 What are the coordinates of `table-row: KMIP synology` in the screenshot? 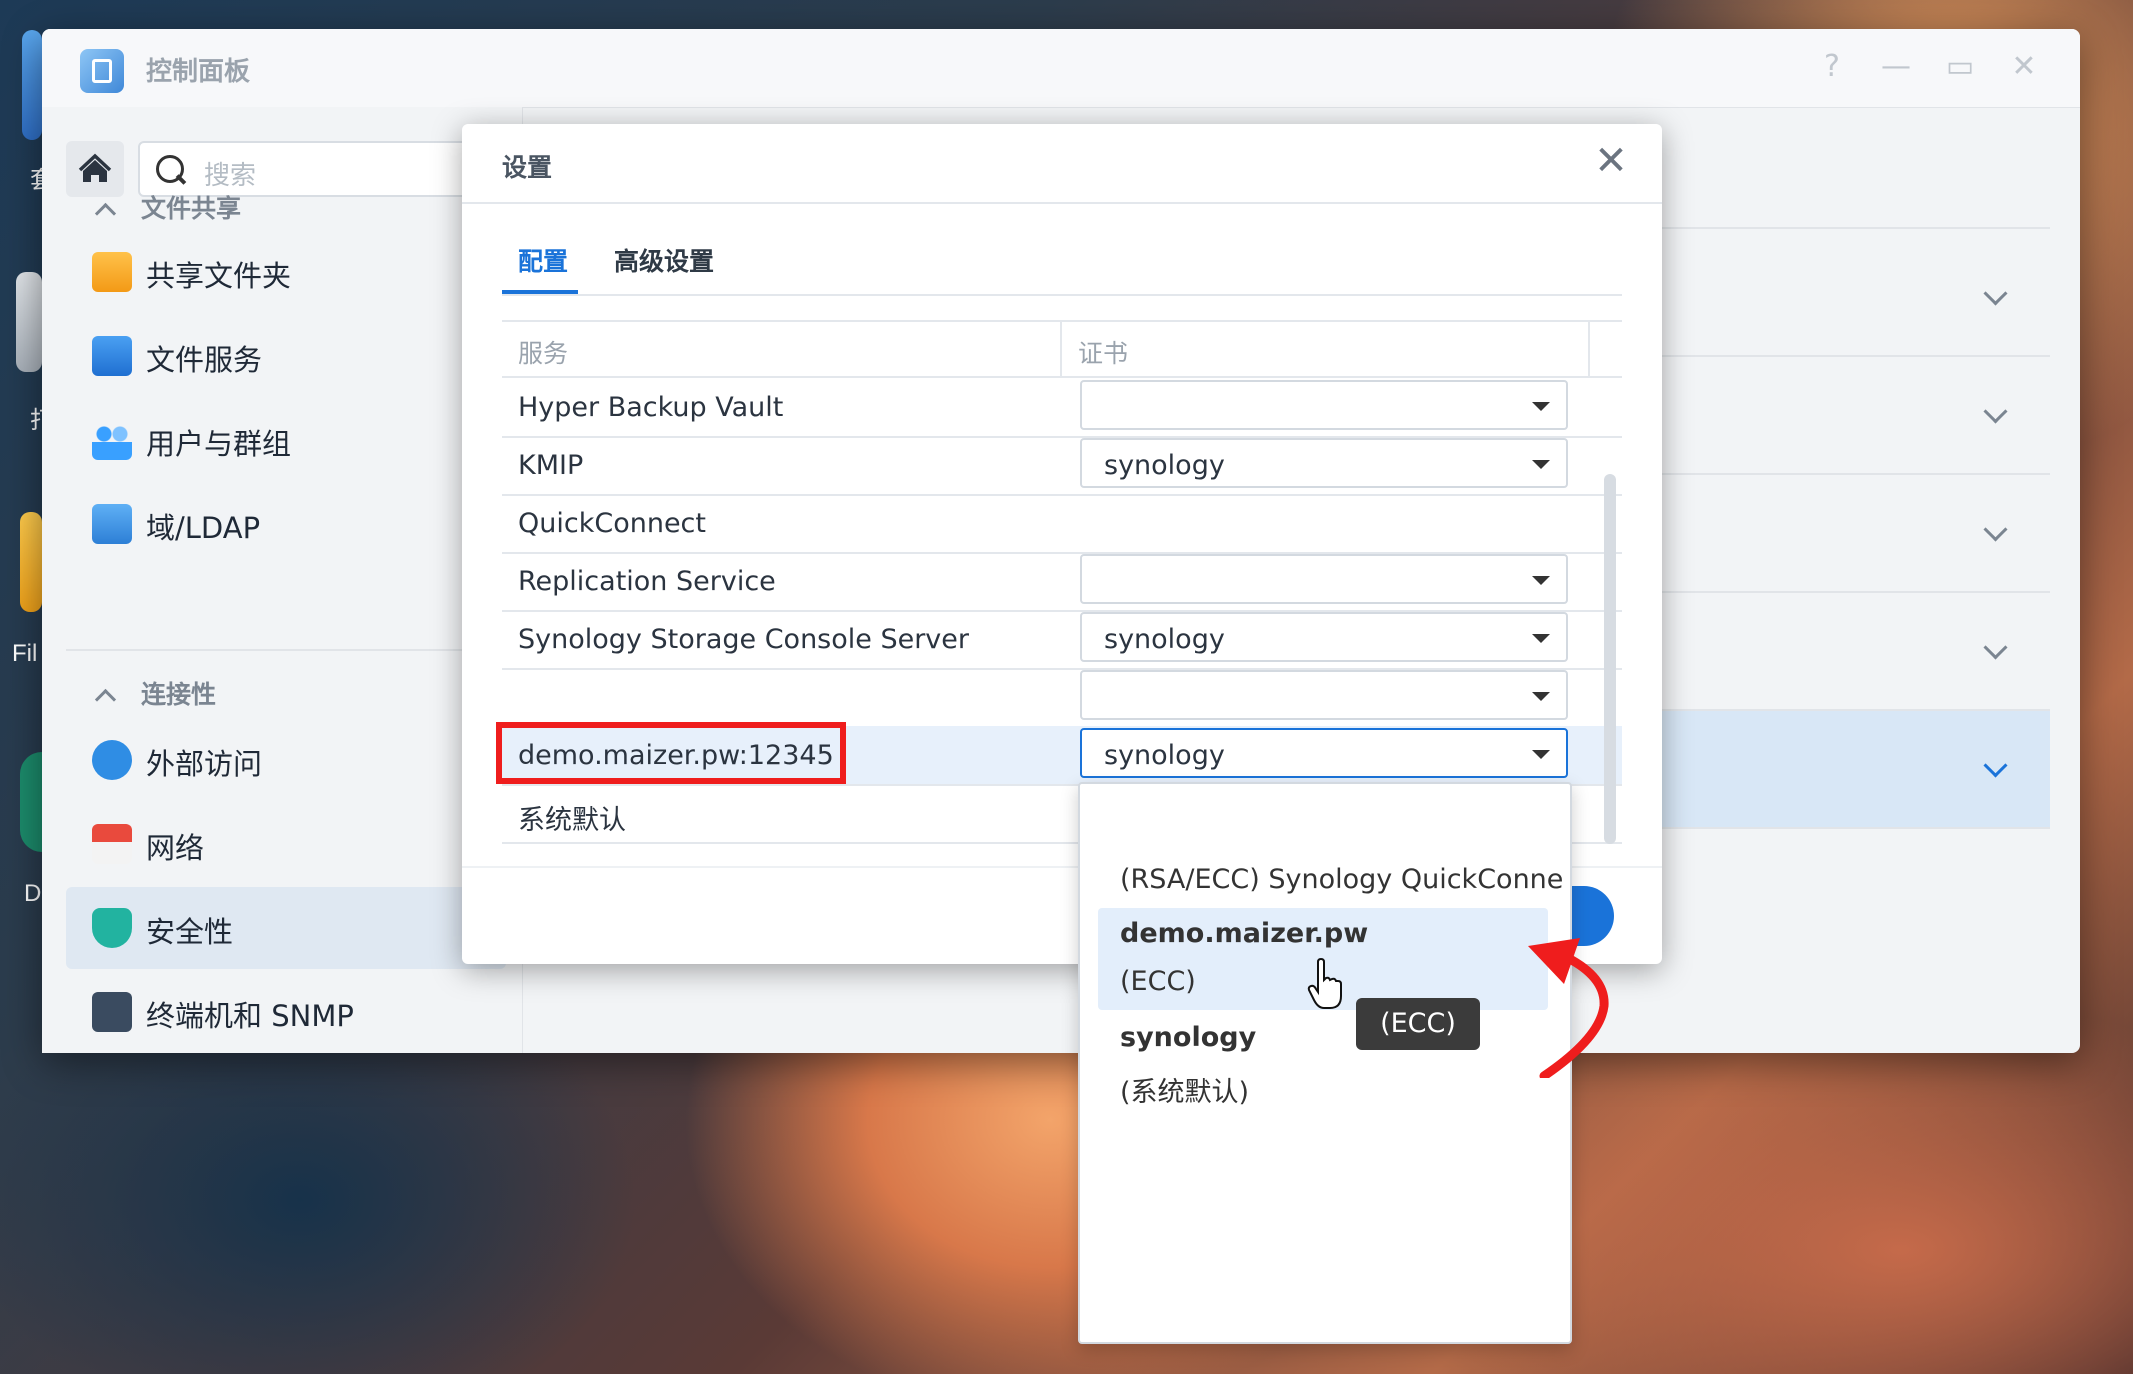 It's located at (1062, 466).